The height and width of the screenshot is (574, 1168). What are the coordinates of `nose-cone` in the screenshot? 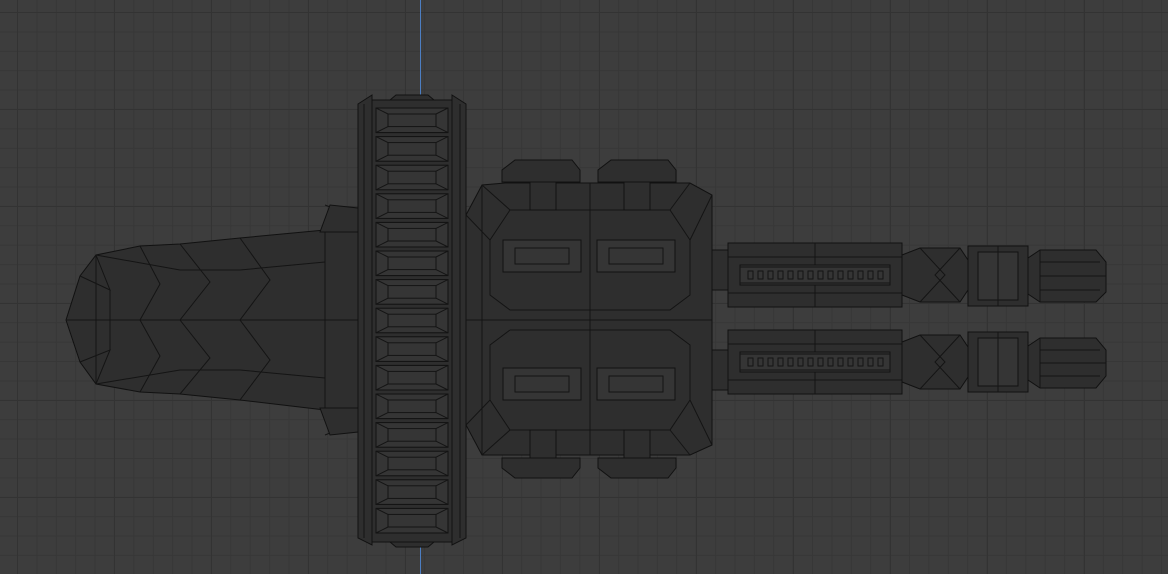 It's located at (212, 320).